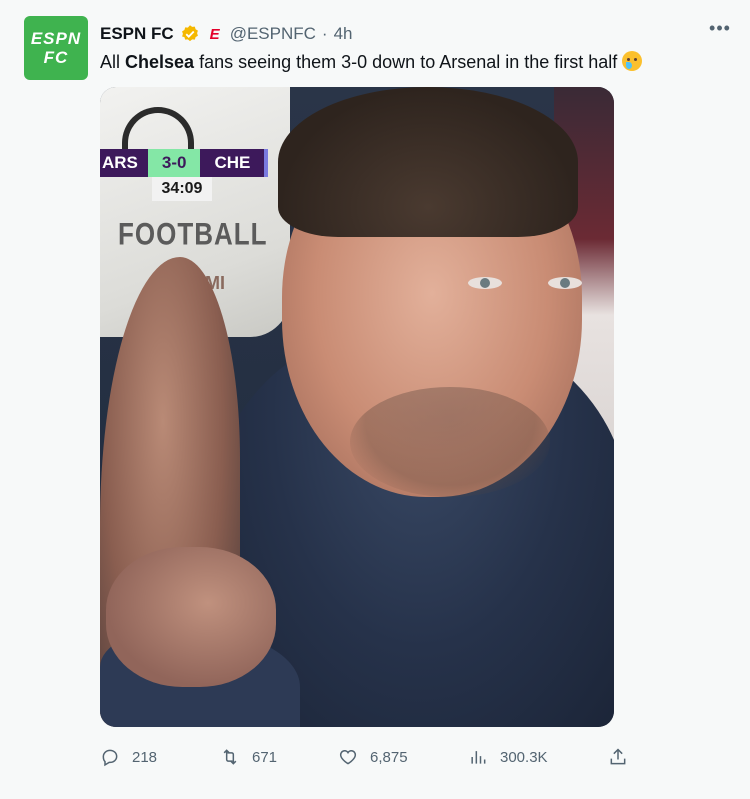  I want to click on match-clock: 34:09, so click(182, 189).